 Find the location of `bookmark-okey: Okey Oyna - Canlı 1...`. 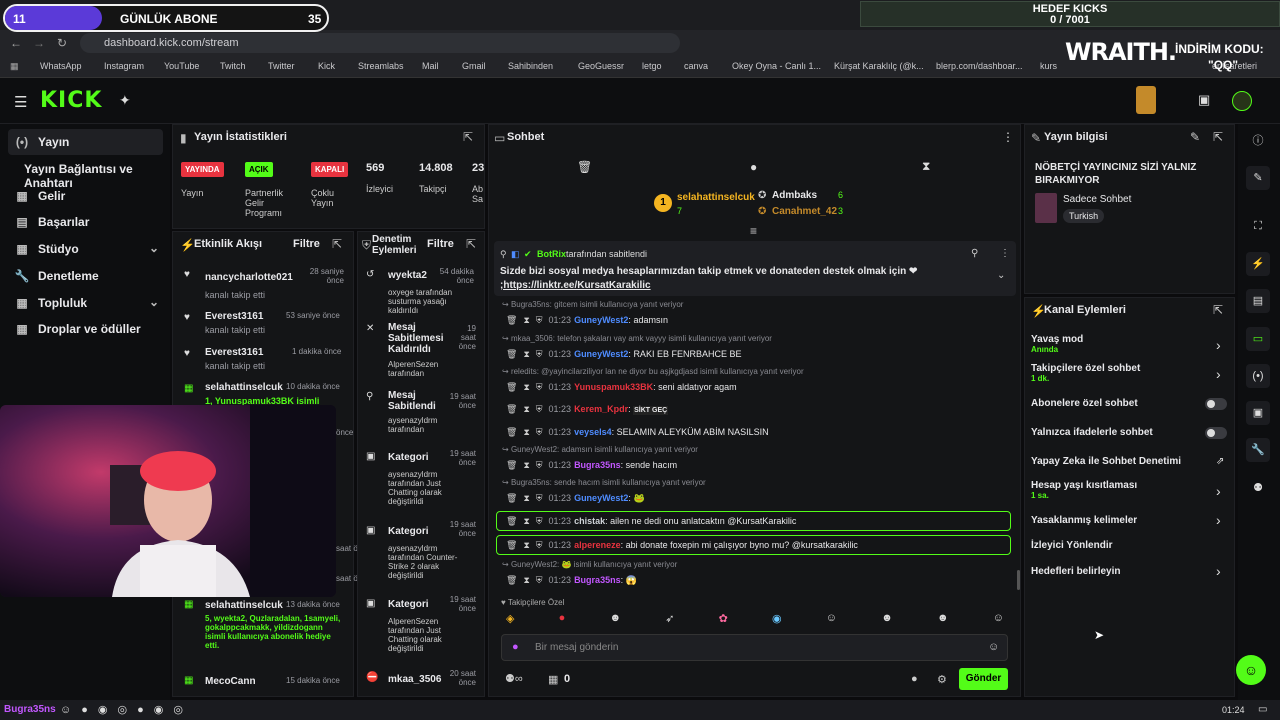

bookmark-okey: Okey Oyna - Canlı 1... is located at coordinates (776, 66).